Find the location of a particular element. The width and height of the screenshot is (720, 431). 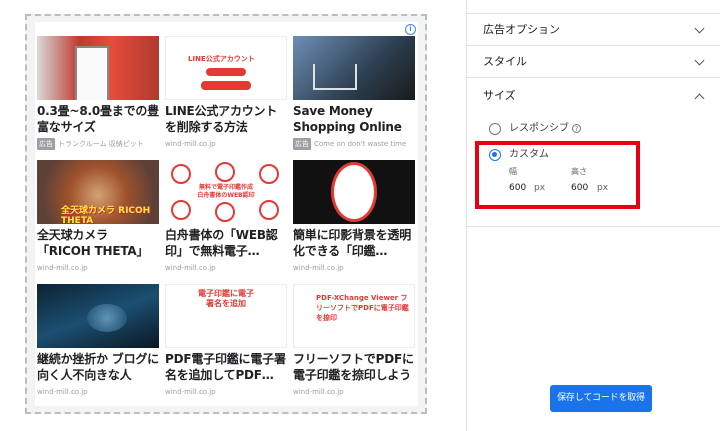

thumb-text: 電子印鑑に電子署名を追加 is located at coordinates (226, 298).